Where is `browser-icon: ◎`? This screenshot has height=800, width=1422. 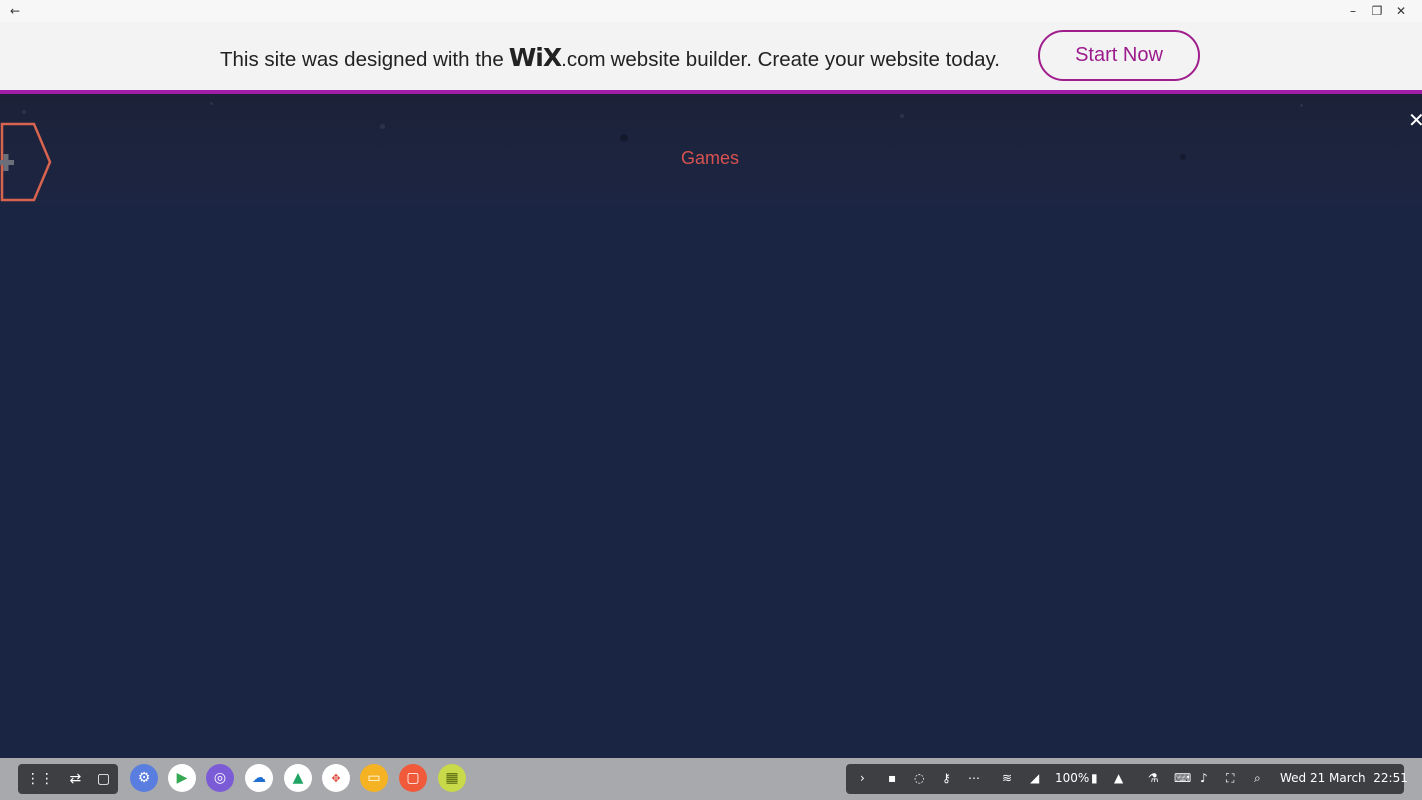
browser-icon: ◎ is located at coordinates (220, 778).